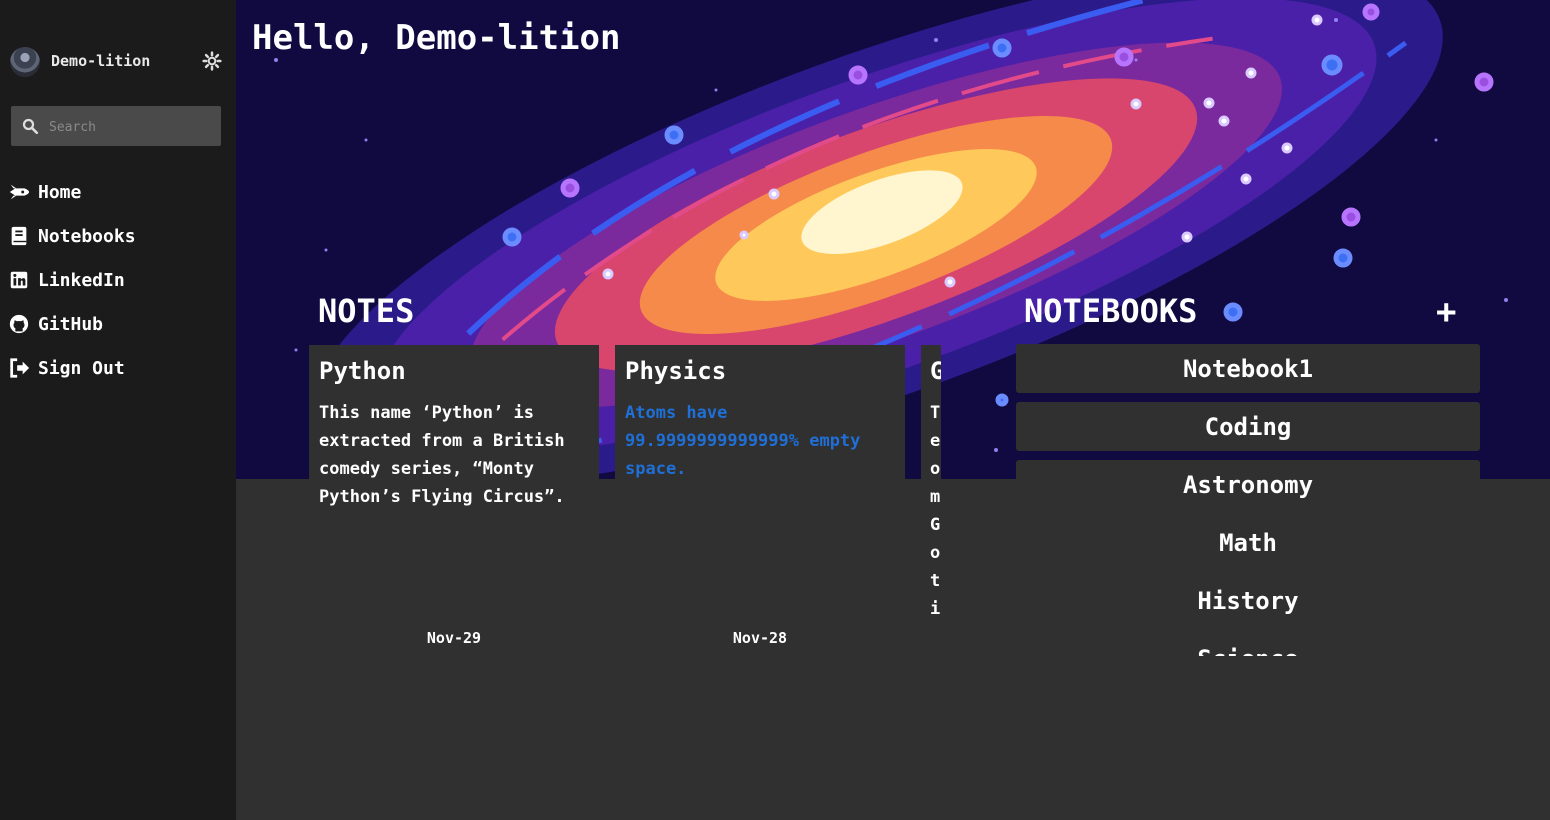  I want to click on search-input, so click(131, 127).